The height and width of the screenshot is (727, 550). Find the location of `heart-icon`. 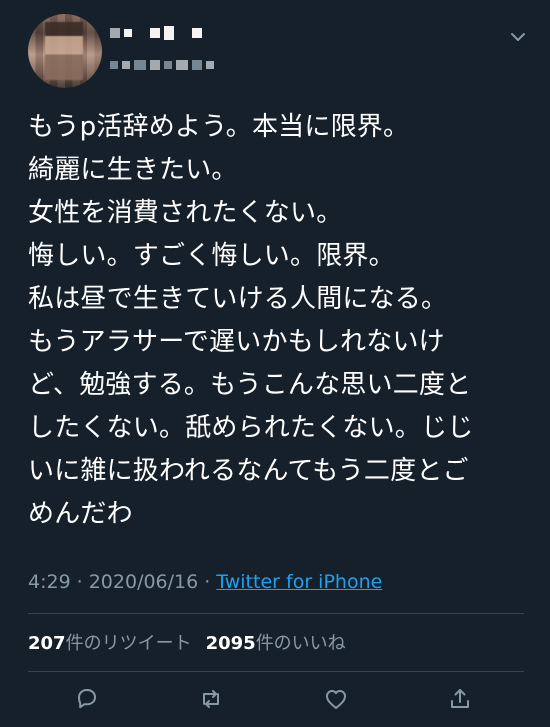

heart-icon is located at coordinates (336, 699).